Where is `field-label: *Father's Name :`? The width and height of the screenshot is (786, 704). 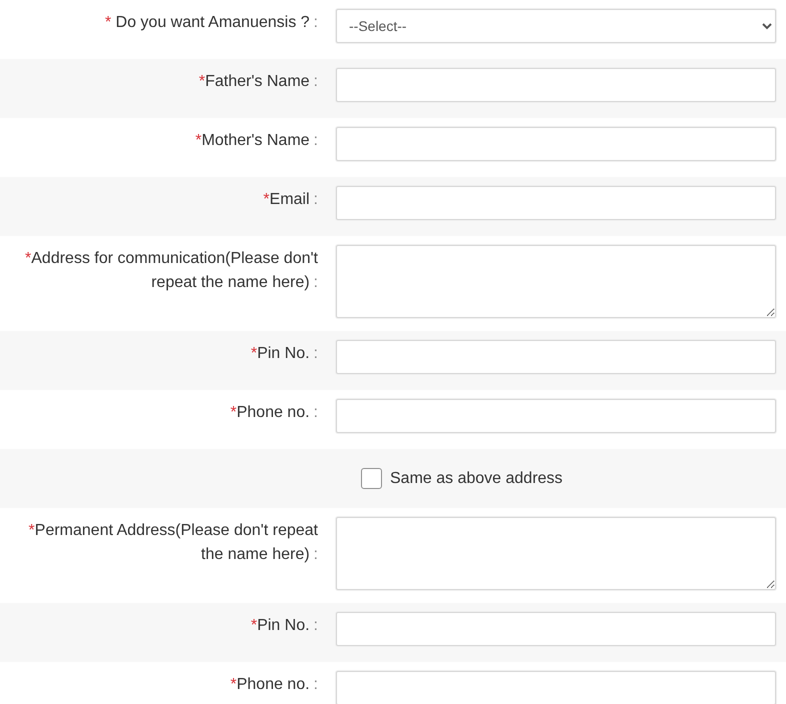
field-label: *Father's Name : is located at coordinates (258, 82).